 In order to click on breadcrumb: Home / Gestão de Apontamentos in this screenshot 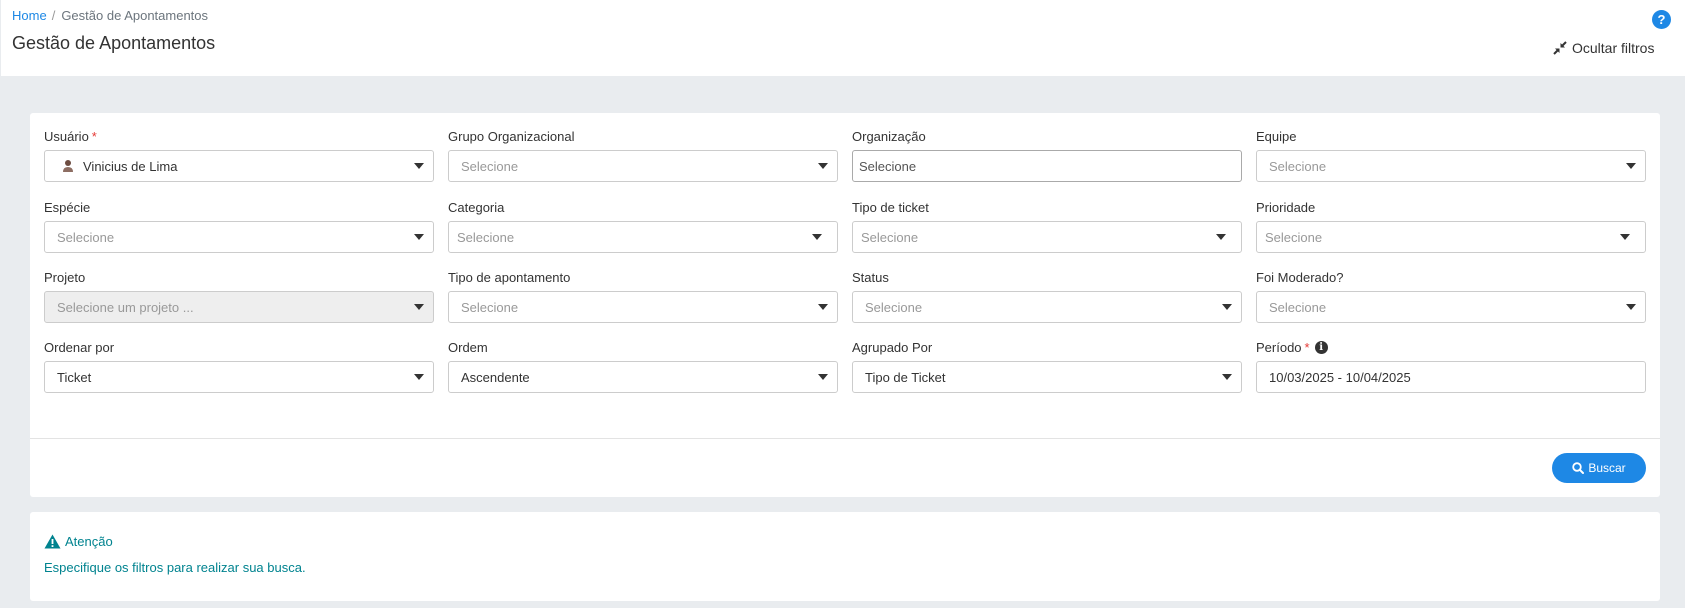, I will do `click(110, 15)`.